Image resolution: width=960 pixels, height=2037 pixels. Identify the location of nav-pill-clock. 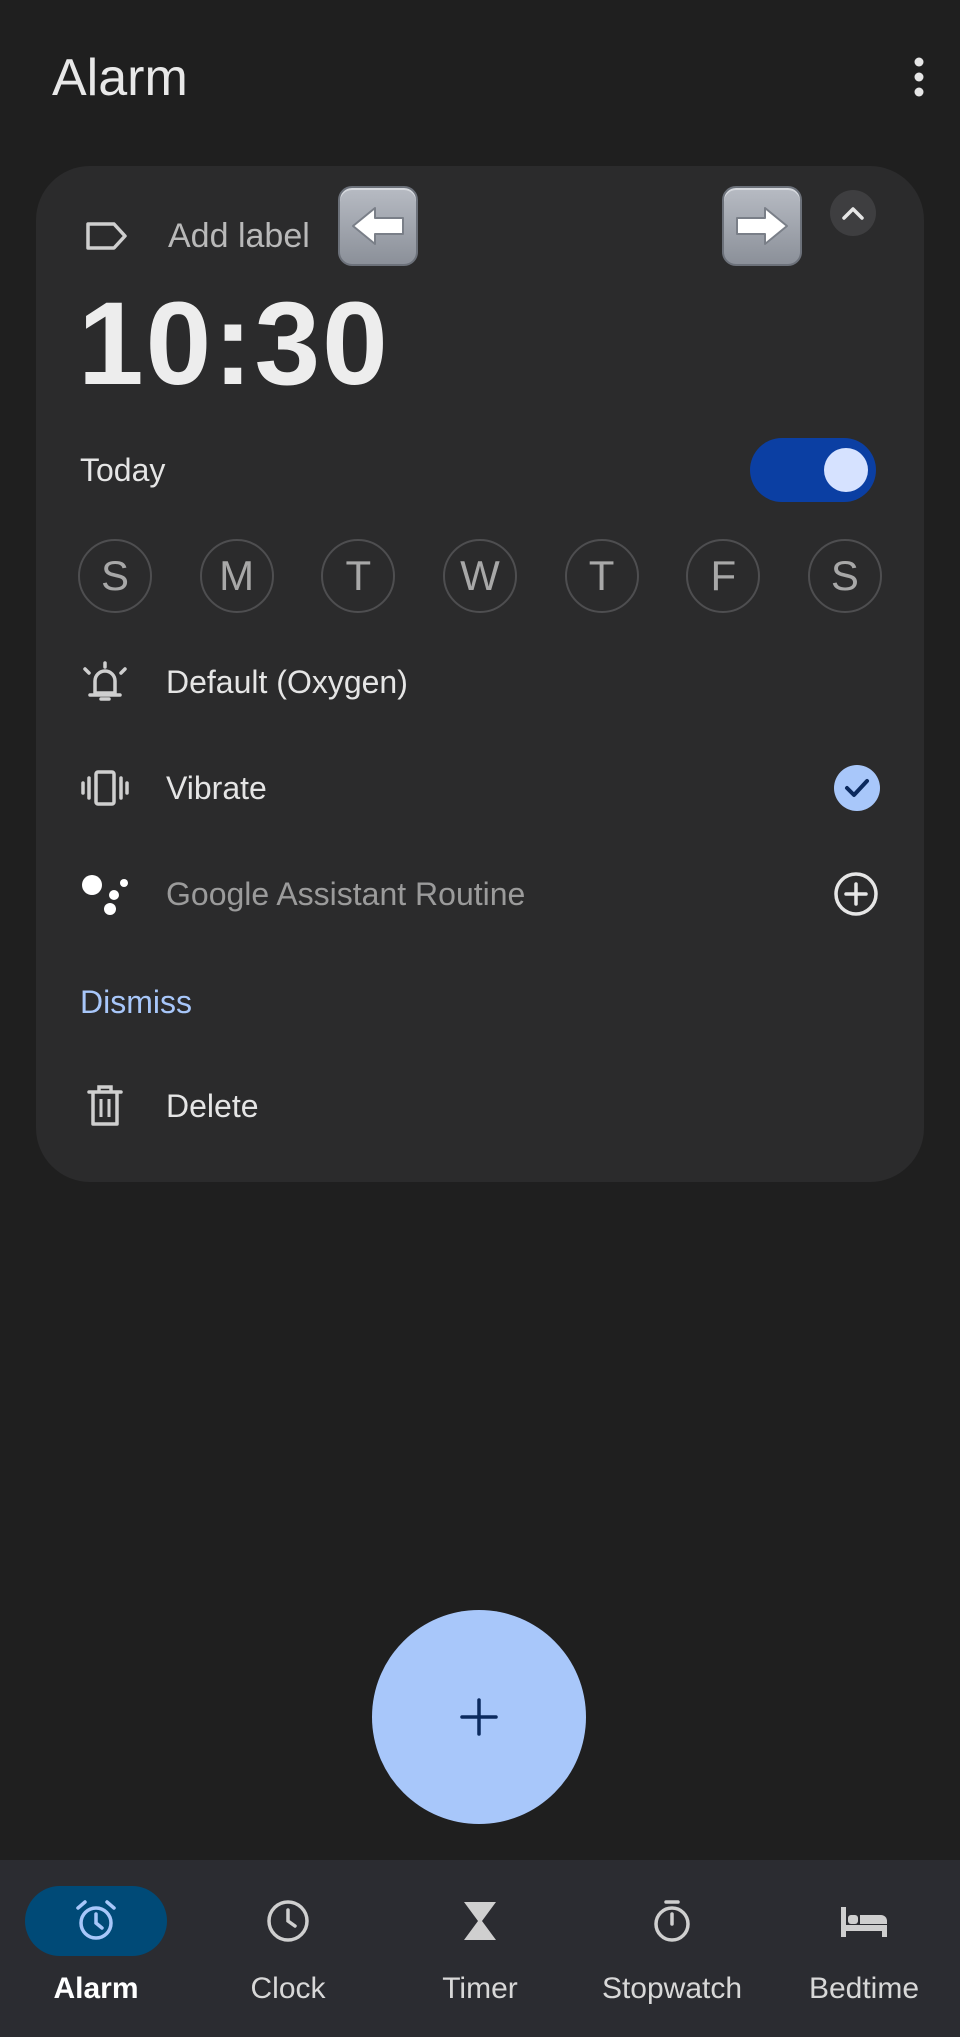
(288, 1921).